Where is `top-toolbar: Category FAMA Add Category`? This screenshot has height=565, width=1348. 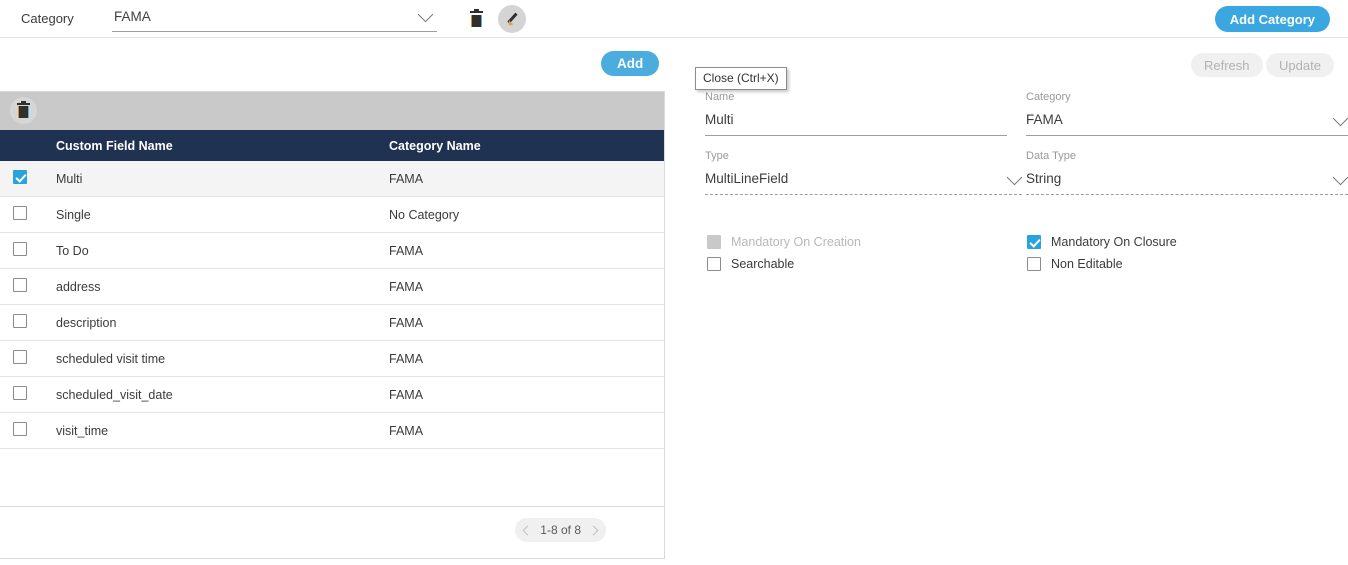 top-toolbar: Category FAMA Add Category is located at coordinates (674, 19).